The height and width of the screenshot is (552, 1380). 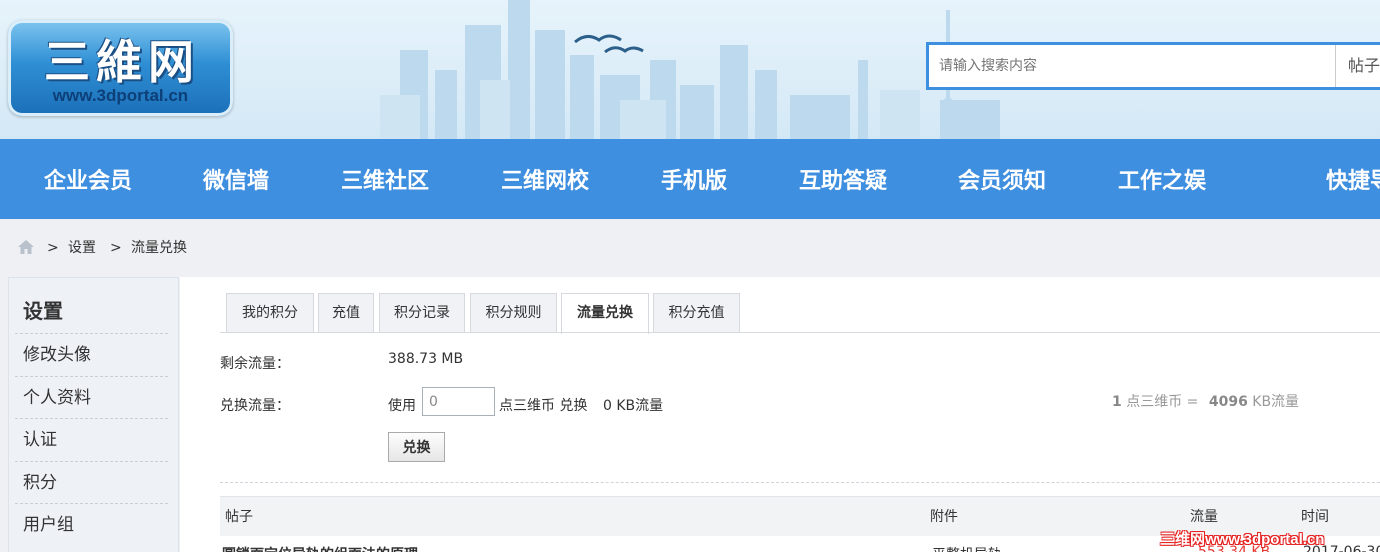 What do you see at coordinates (255, 364) in the screenshot?
I see `remaining-traffic-label: 剩余流量：` at bounding box center [255, 364].